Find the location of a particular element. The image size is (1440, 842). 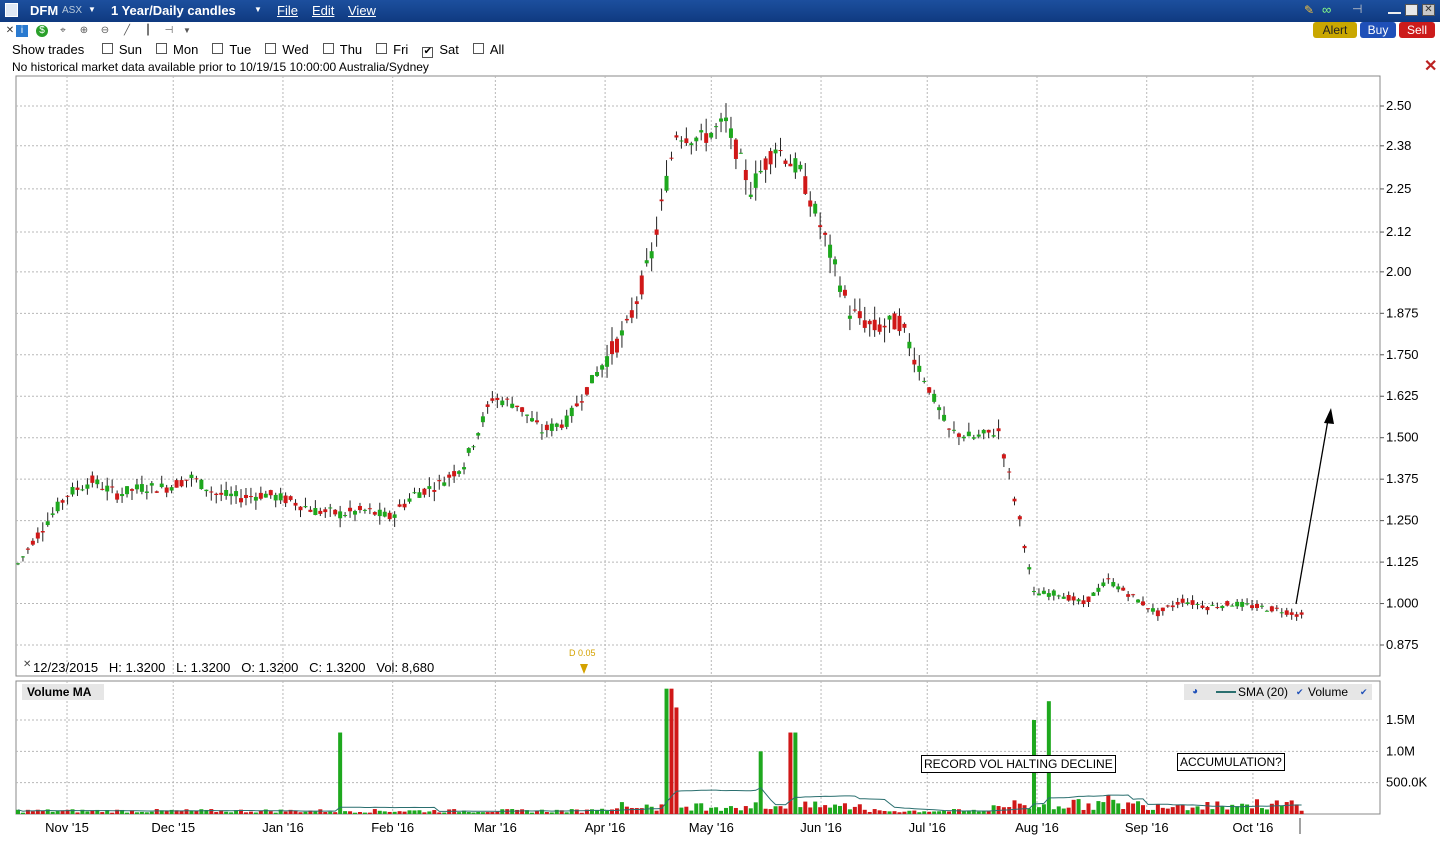

month-tick-label: May '16 is located at coordinates (711, 827).